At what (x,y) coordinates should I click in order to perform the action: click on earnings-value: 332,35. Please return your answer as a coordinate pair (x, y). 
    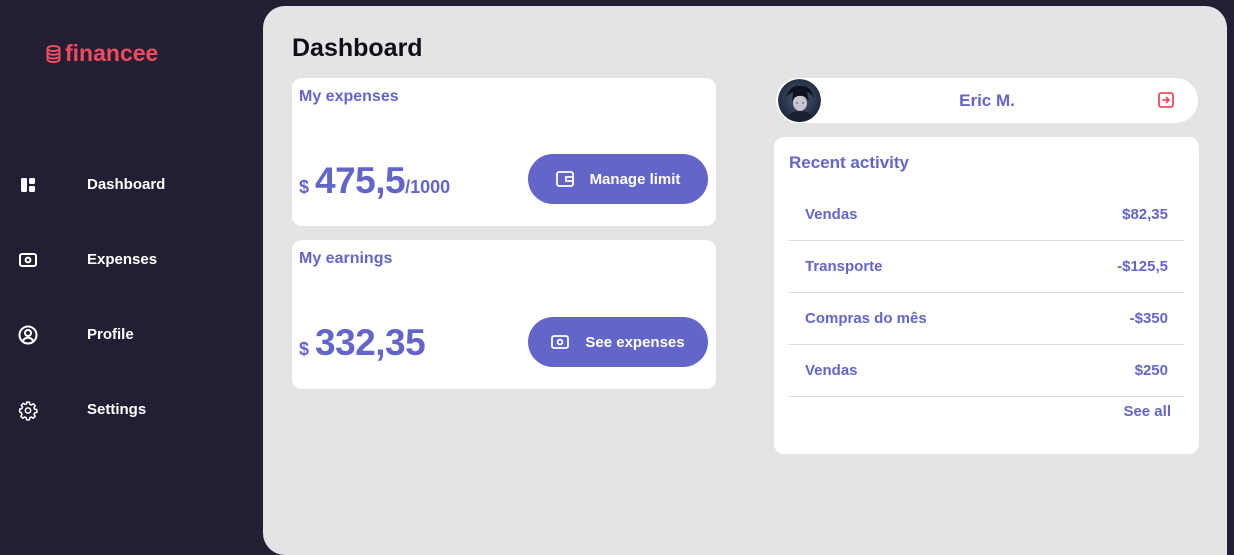
    Looking at the image, I should click on (370, 342).